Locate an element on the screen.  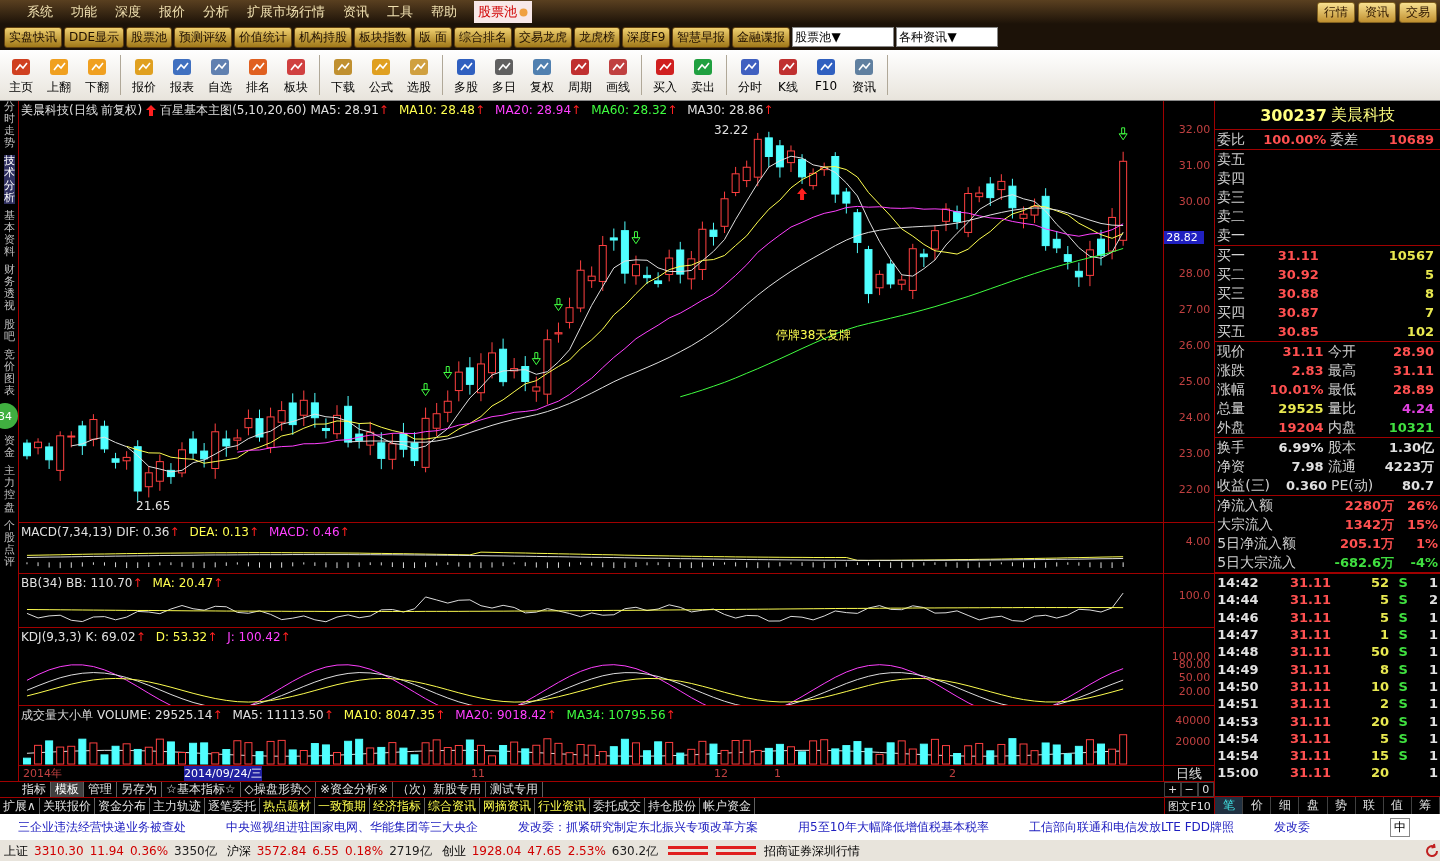
quick-button: 交易龙虎 is located at coordinates (542, 37).